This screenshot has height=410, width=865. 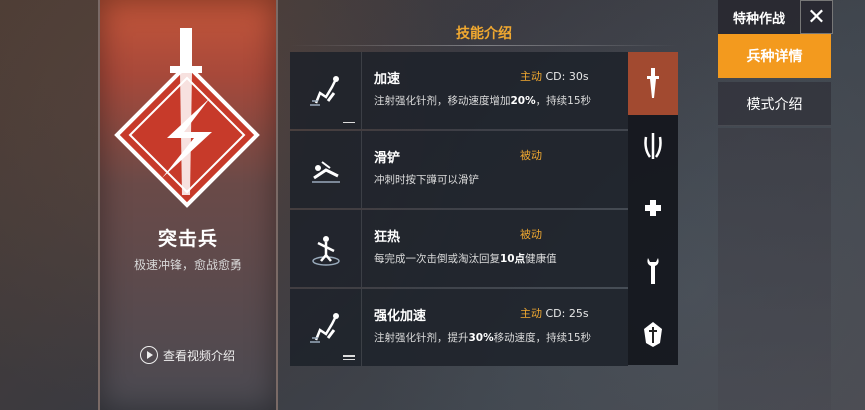 I want to click on class-motto: 极速冲锋，愈战愈勇, so click(x=187, y=265).